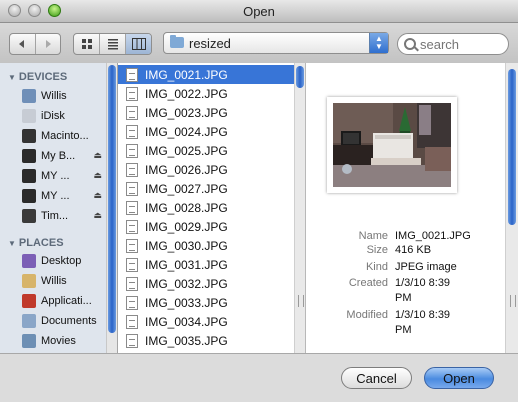 The width and height of the screenshot is (518, 402). I want to click on places-header: ▼ PLACES, so click(36, 243).